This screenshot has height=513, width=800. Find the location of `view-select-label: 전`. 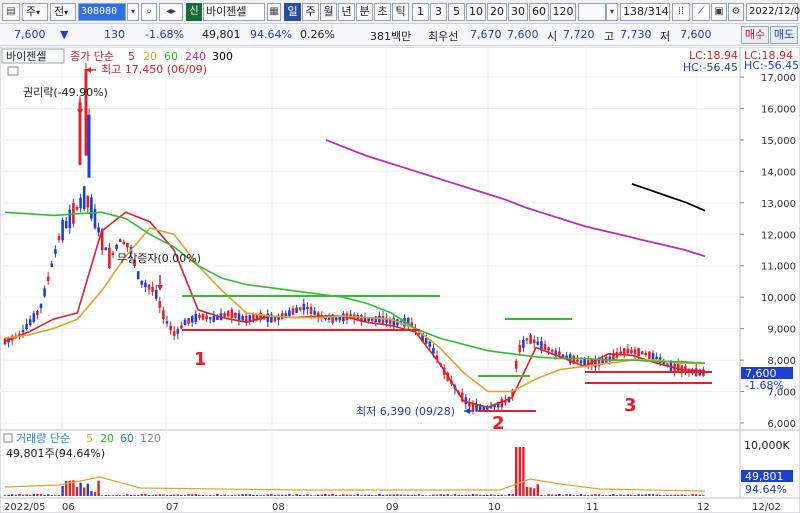

view-select-label: 전 is located at coordinates (59, 11).